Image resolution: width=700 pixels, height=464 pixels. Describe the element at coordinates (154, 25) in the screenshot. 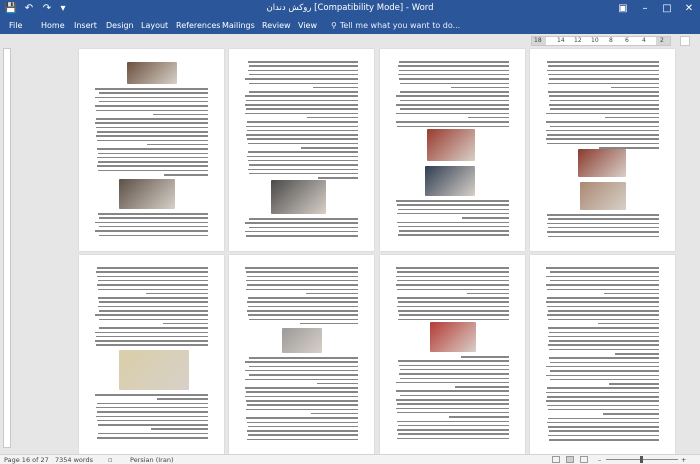

I see `tab-layout: Layout` at that location.